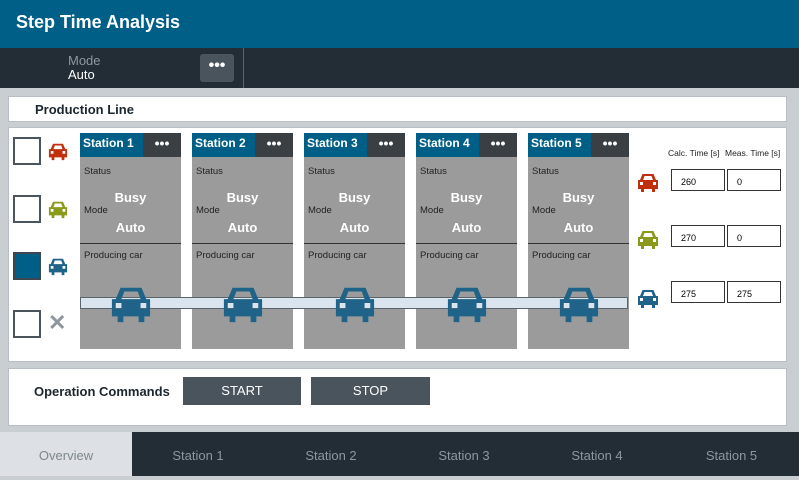 Image resolution: width=799 pixels, height=480 pixels. I want to click on tab-station-2: Station 2, so click(331, 454).